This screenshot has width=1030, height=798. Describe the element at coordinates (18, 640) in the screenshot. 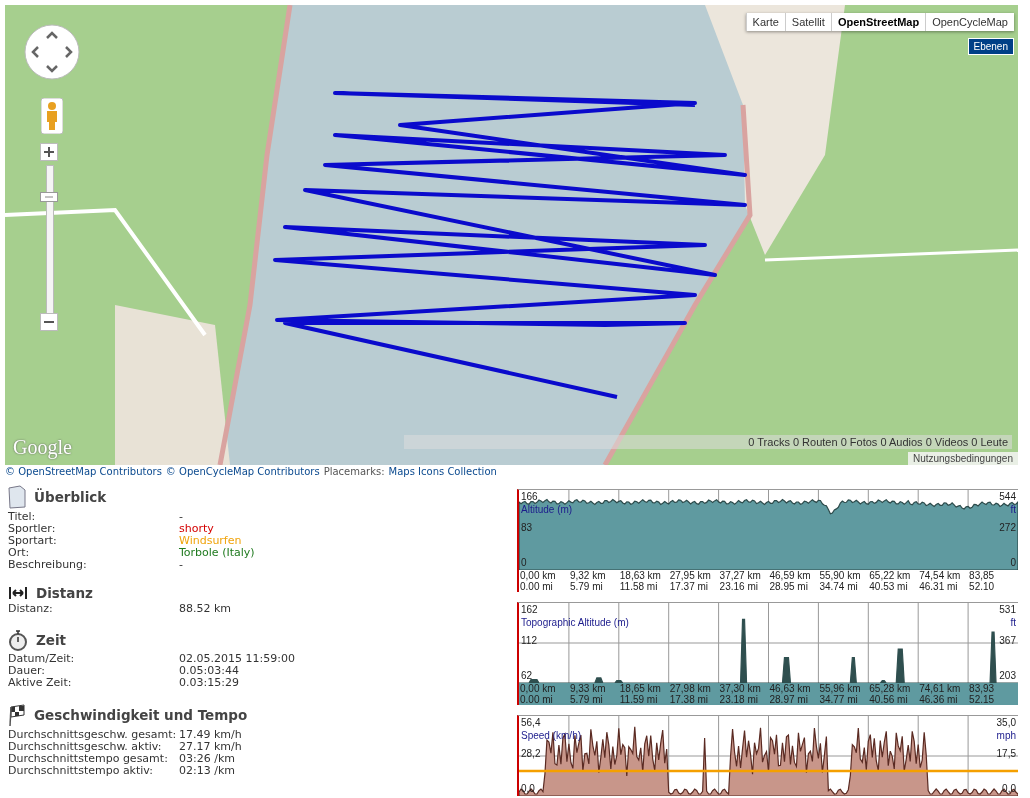

I see `stopwatch-icon` at that location.